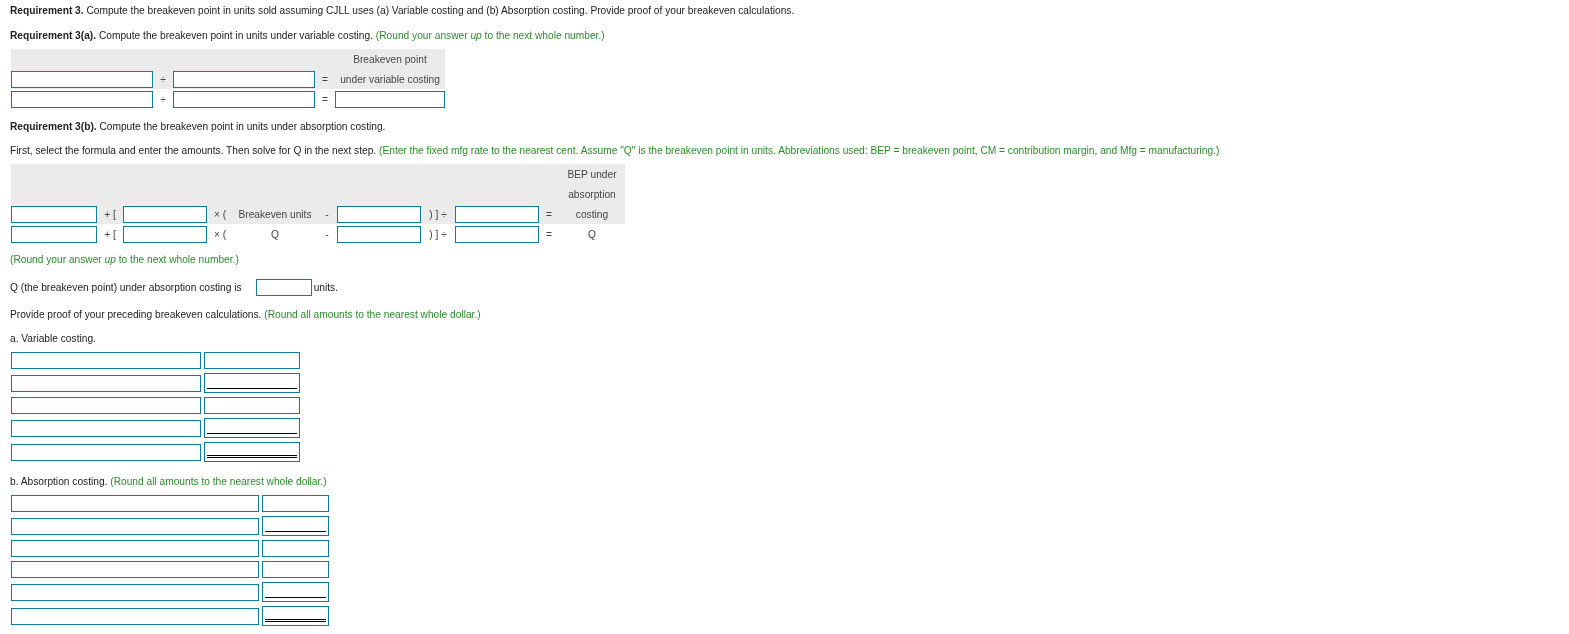 Image resolution: width=1569 pixels, height=634 pixels. What do you see at coordinates (126, 287) in the screenshot?
I see `question-label: Q (the breakeven point) under absorption costing is` at bounding box center [126, 287].